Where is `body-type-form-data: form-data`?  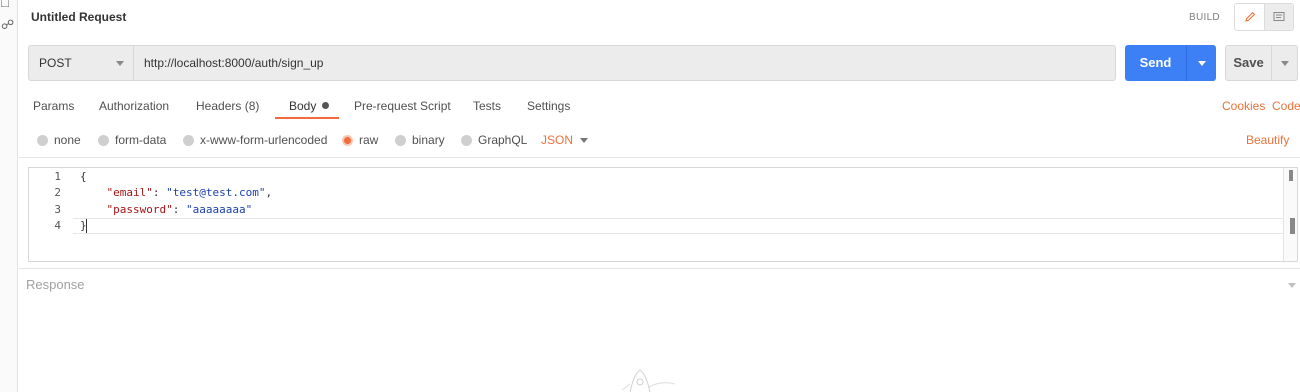 body-type-form-data: form-data is located at coordinates (132, 140).